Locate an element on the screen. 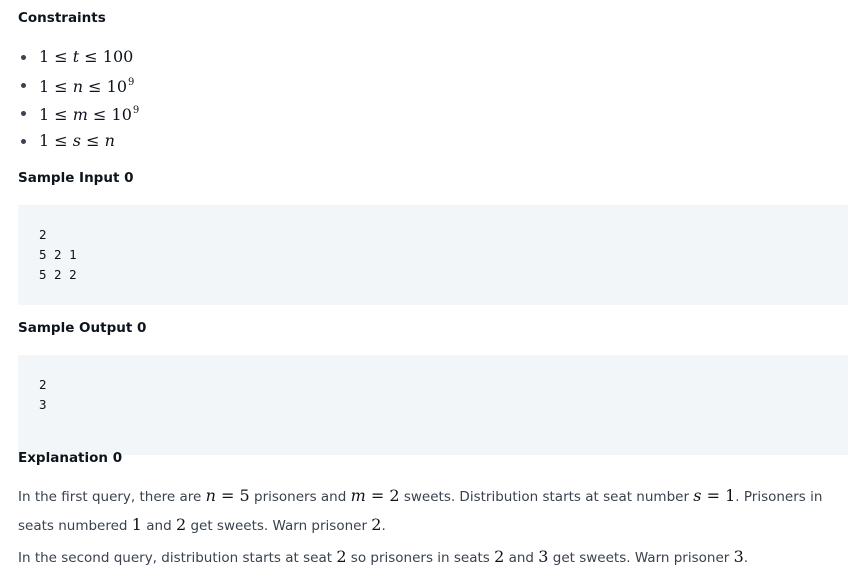  constraint-item: 1 ≤ m ≤ 109 is located at coordinates (78, 113).